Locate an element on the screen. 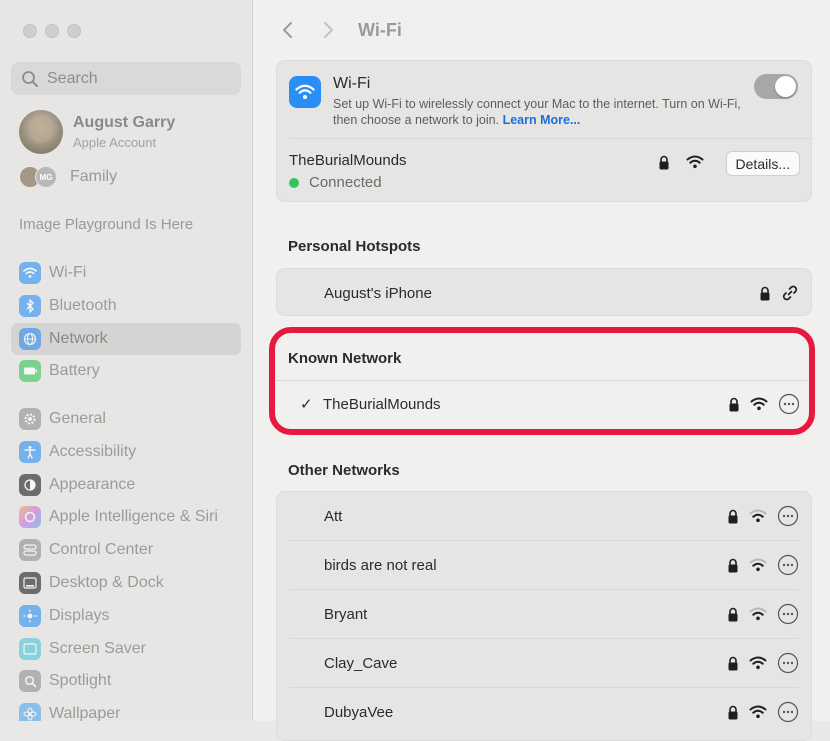 This screenshot has width=830, height=741. list-item: Att is located at coordinates (544, 516).